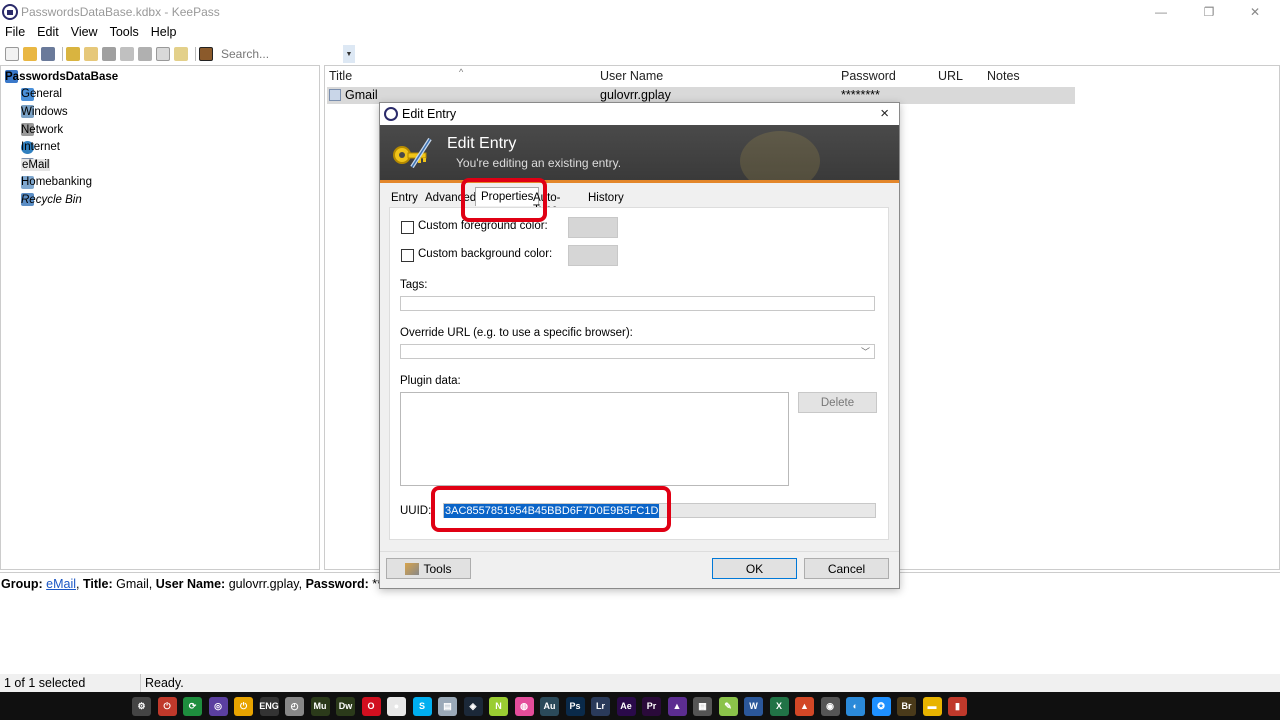 This screenshot has width=1280, height=720. Describe the element at coordinates (167, 706) in the screenshot. I see `opera-icon: ⏻` at that location.